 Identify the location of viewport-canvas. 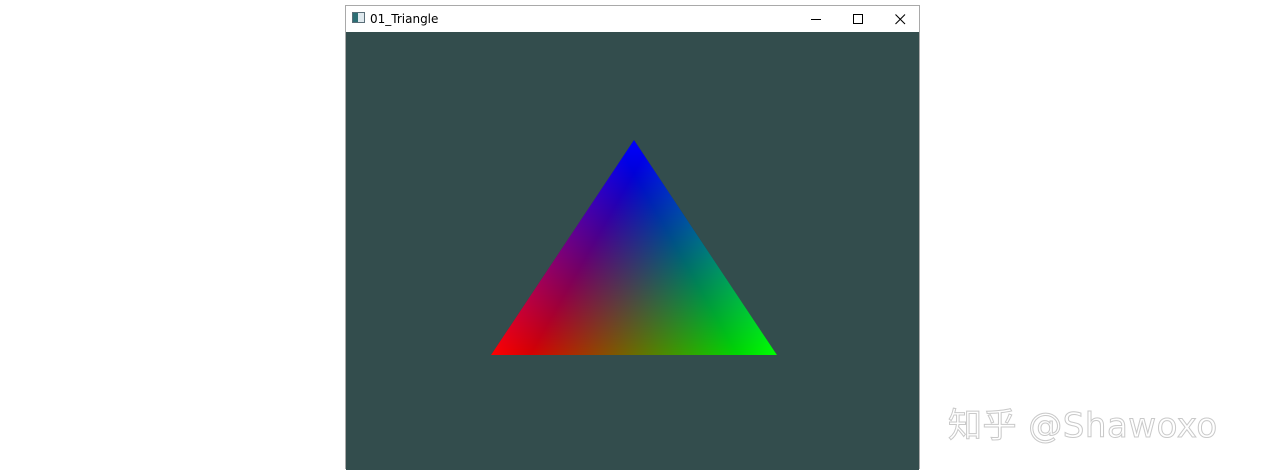
(634, 247).